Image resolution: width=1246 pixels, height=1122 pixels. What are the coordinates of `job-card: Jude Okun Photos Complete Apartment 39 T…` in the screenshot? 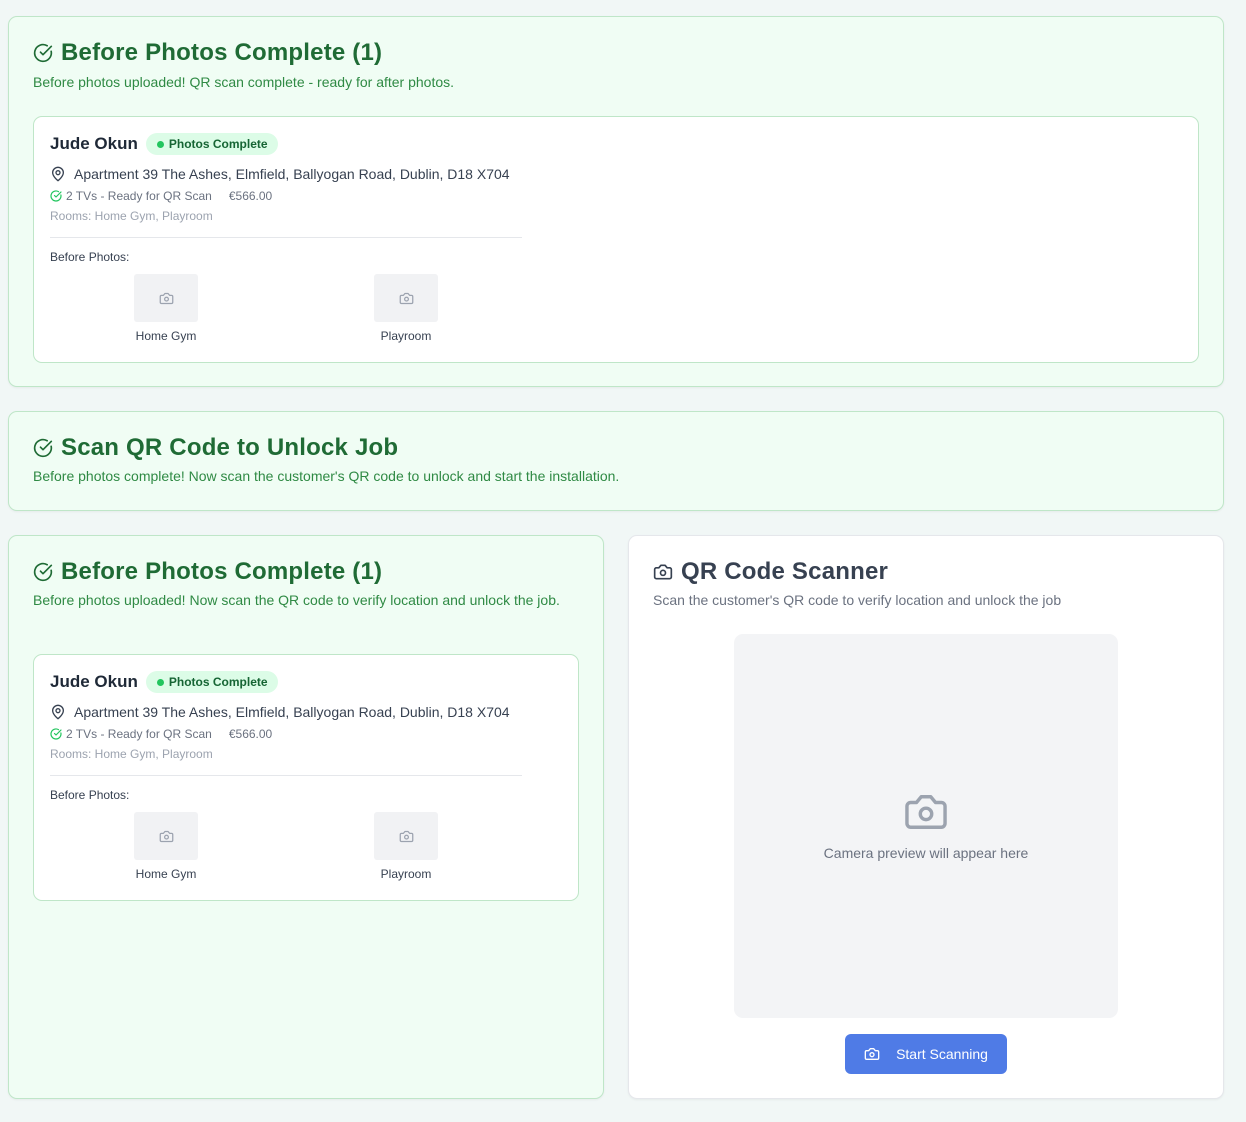 It's located at (306, 777).